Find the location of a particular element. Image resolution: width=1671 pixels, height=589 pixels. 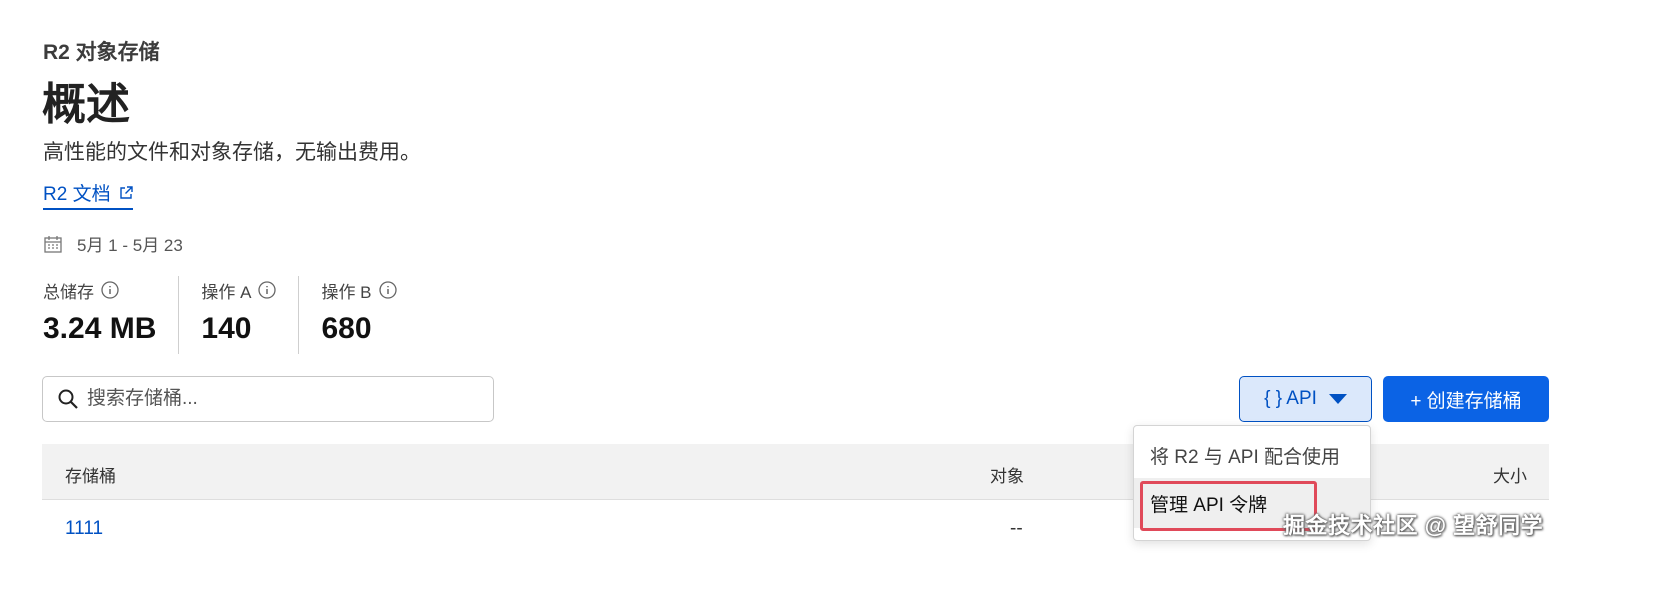

menu-item-use-r2-with-api: 将 R2 与 API 配合使用 is located at coordinates (1252, 455).